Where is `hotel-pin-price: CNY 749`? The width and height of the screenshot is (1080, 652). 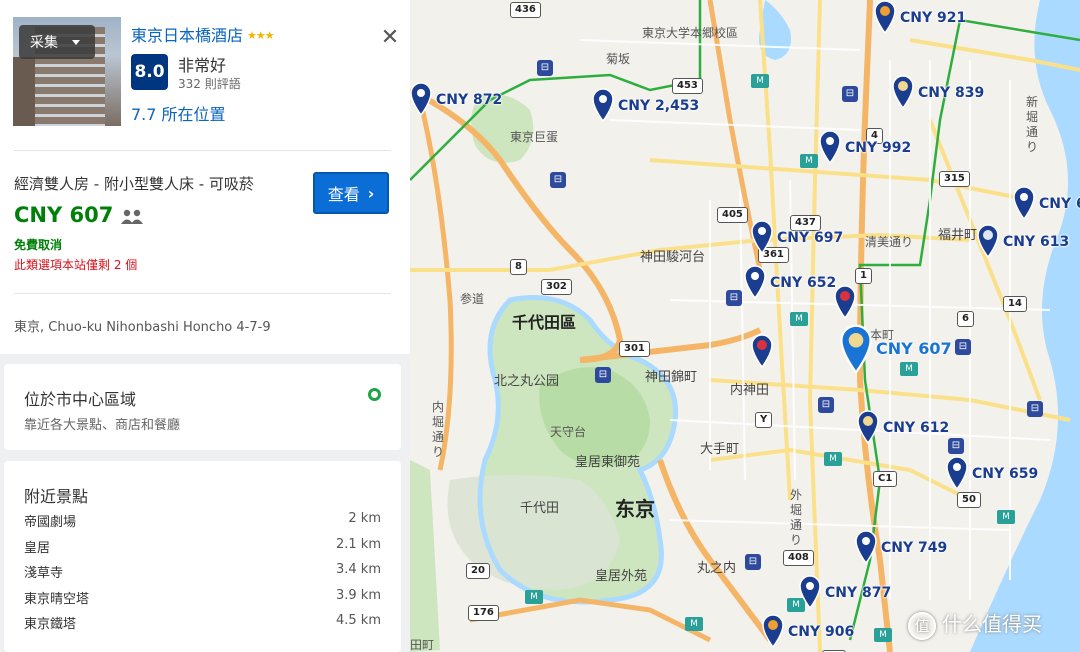
hotel-pin-price: CNY 749 is located at coordinates (914, 548).